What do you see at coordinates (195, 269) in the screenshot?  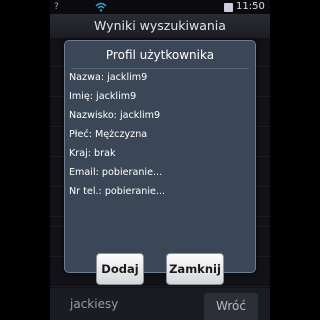 I see `close-button: Zamknij` at bounding box center [195, 269].